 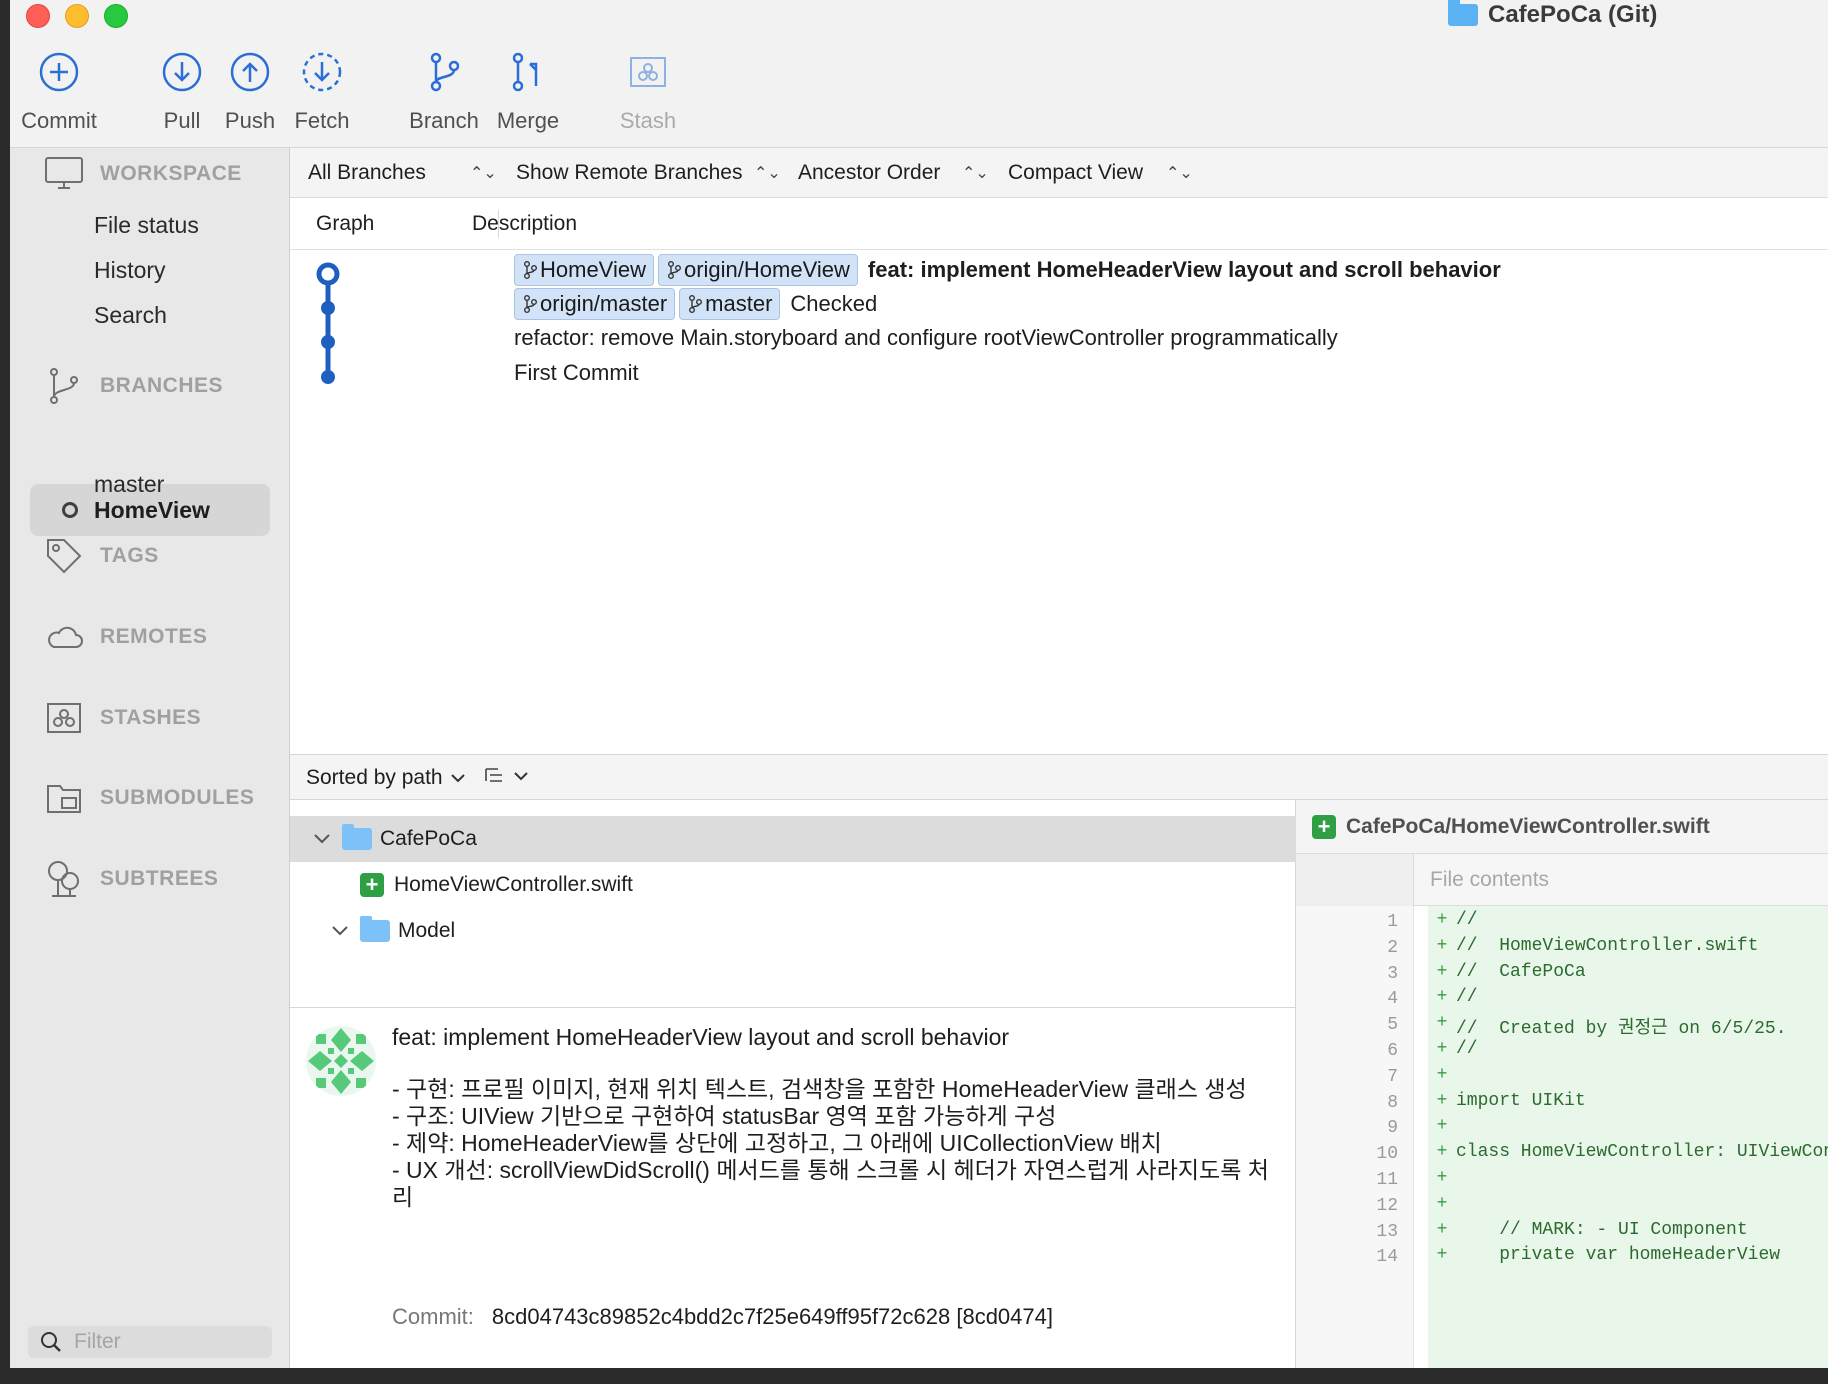 I want to click on commit-row: origin/master master Checked, so click(x=695, y=304).